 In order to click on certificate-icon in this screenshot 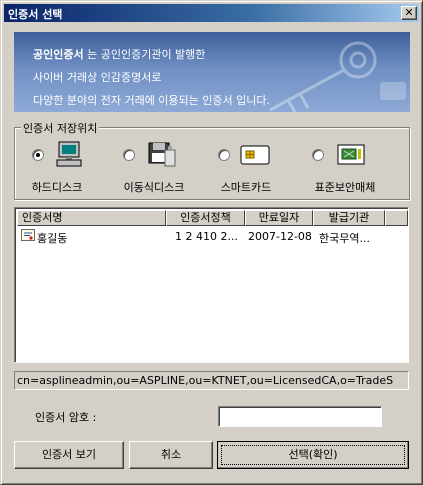, I will do `click(28, 235)`.